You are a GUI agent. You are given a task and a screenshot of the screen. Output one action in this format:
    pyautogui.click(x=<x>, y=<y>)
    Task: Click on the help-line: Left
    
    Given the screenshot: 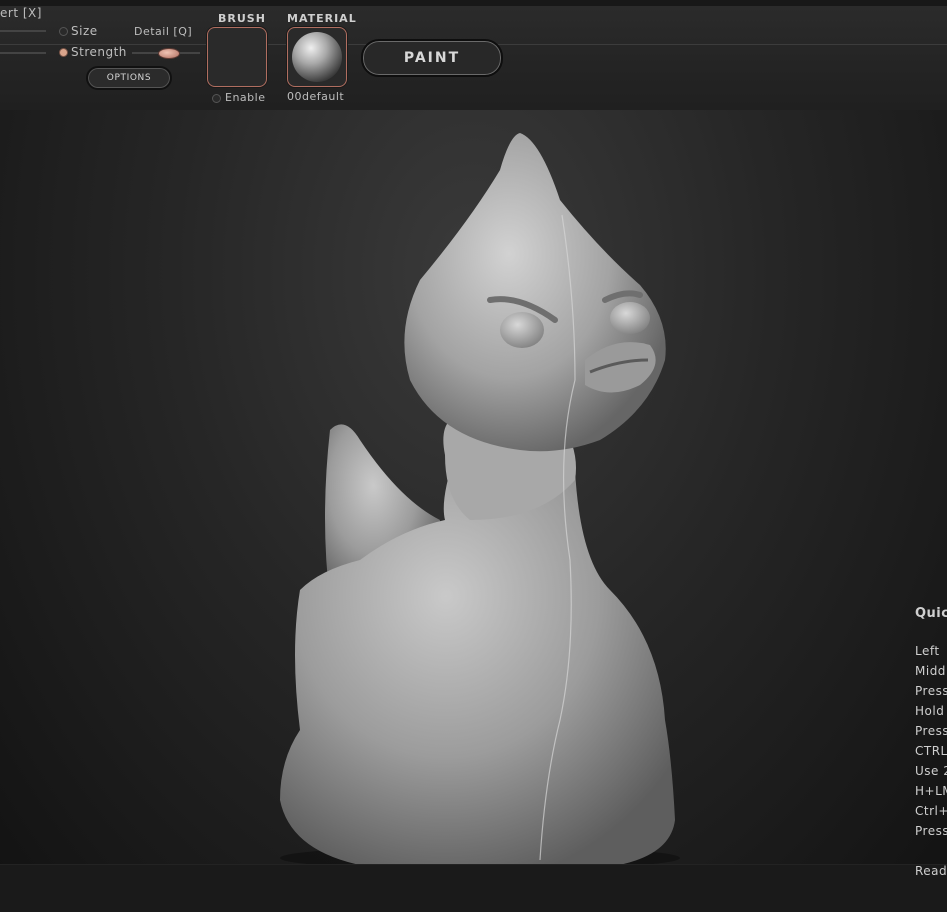 What is the action you would take?
    pyautogui.click(x=927, y=651)
    